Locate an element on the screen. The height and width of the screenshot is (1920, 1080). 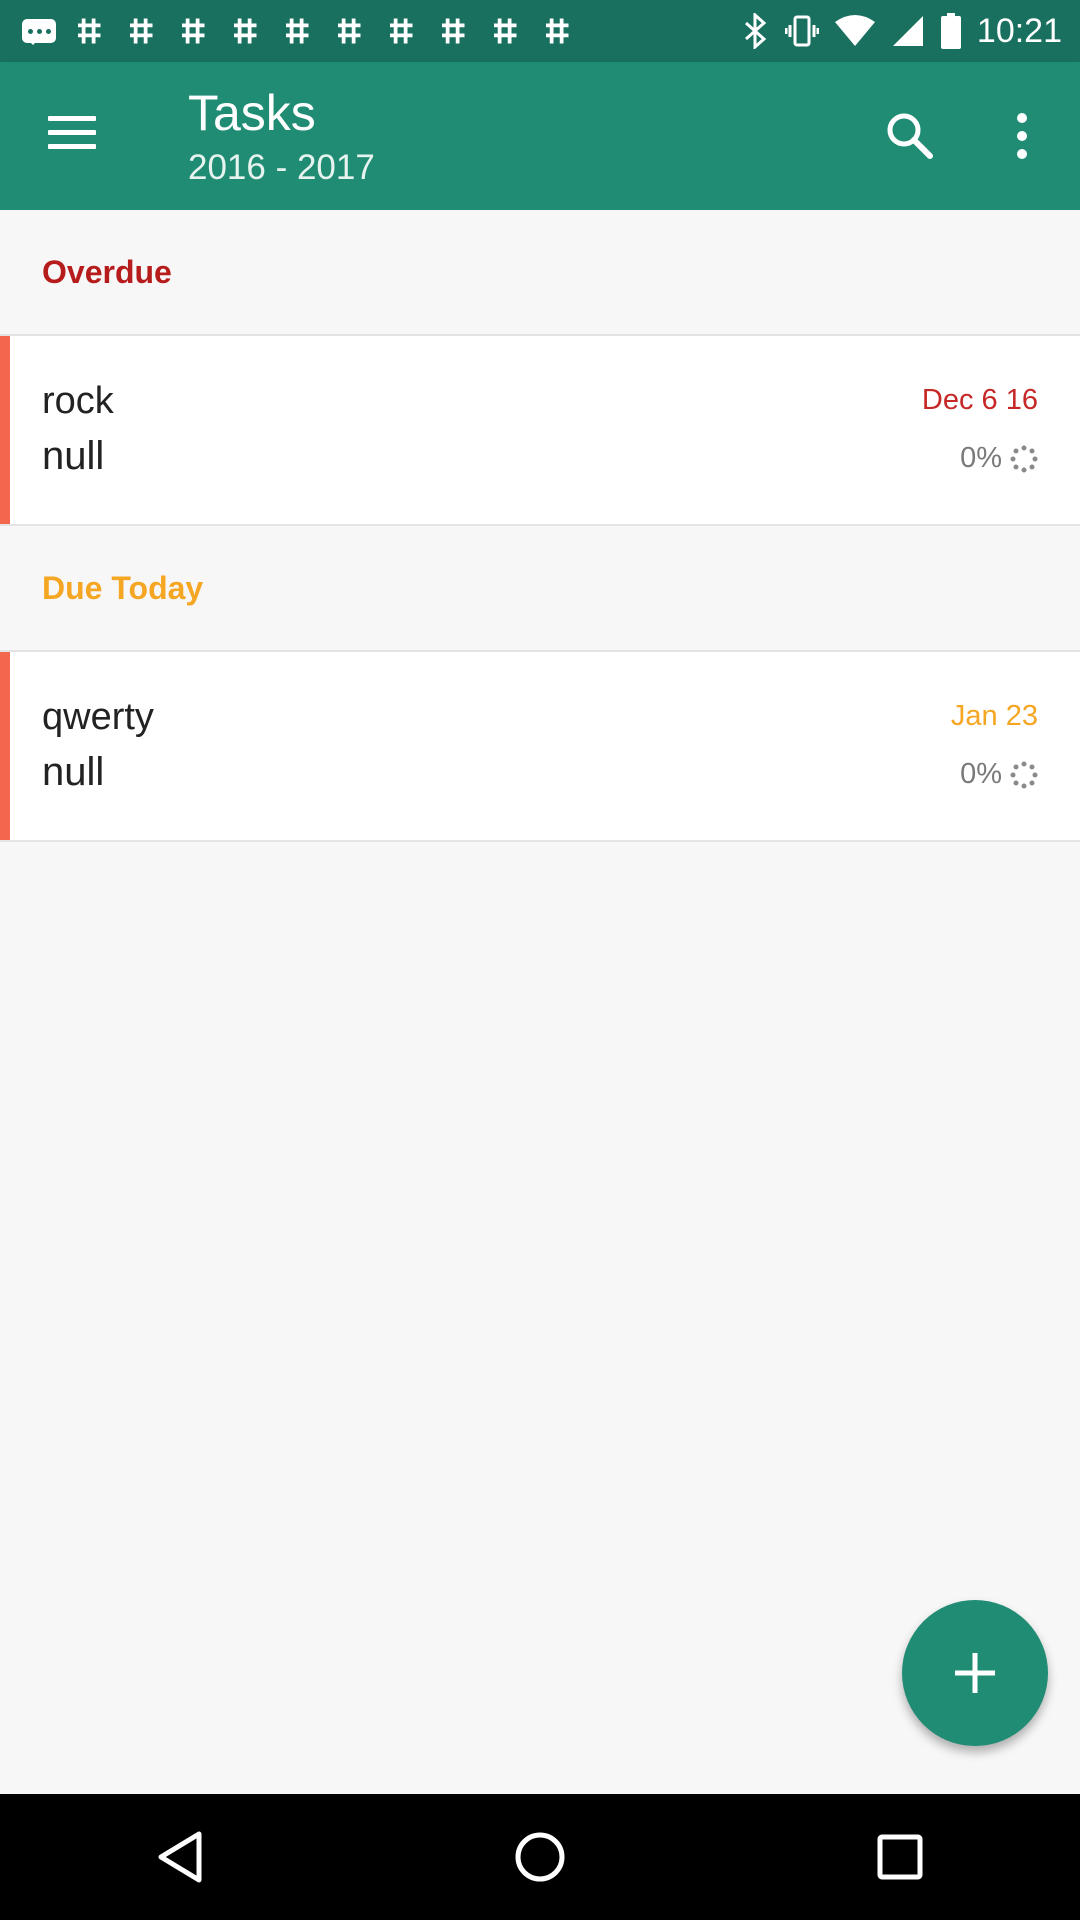
chat-bubble-icon is located at coordinates (39, 32).